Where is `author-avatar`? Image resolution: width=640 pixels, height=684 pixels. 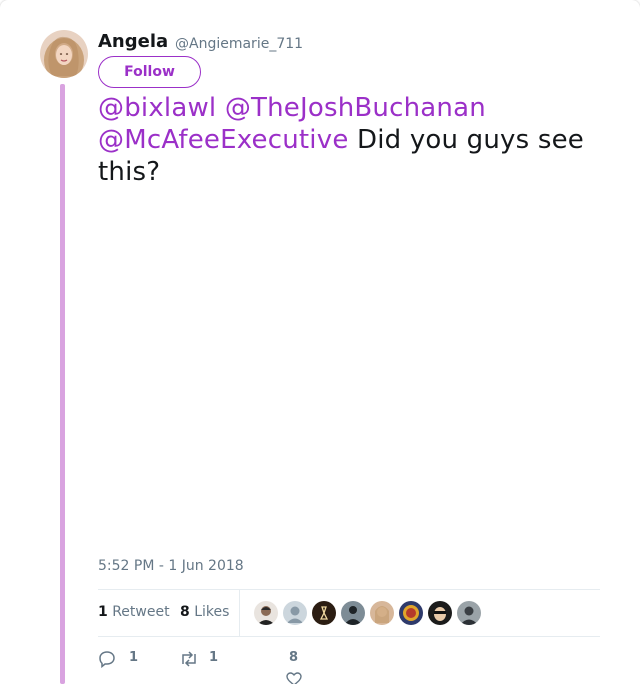 author-avatar is located at coordinates (64, 54).